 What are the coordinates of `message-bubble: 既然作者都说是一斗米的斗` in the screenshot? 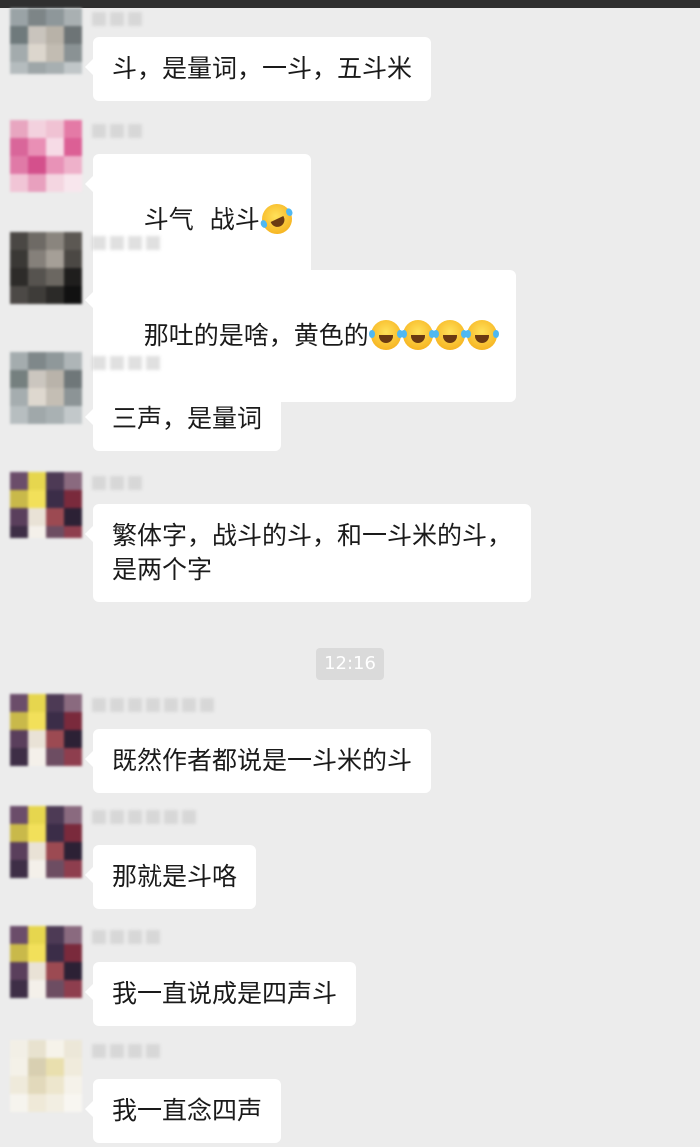 It's located at (258, 761).